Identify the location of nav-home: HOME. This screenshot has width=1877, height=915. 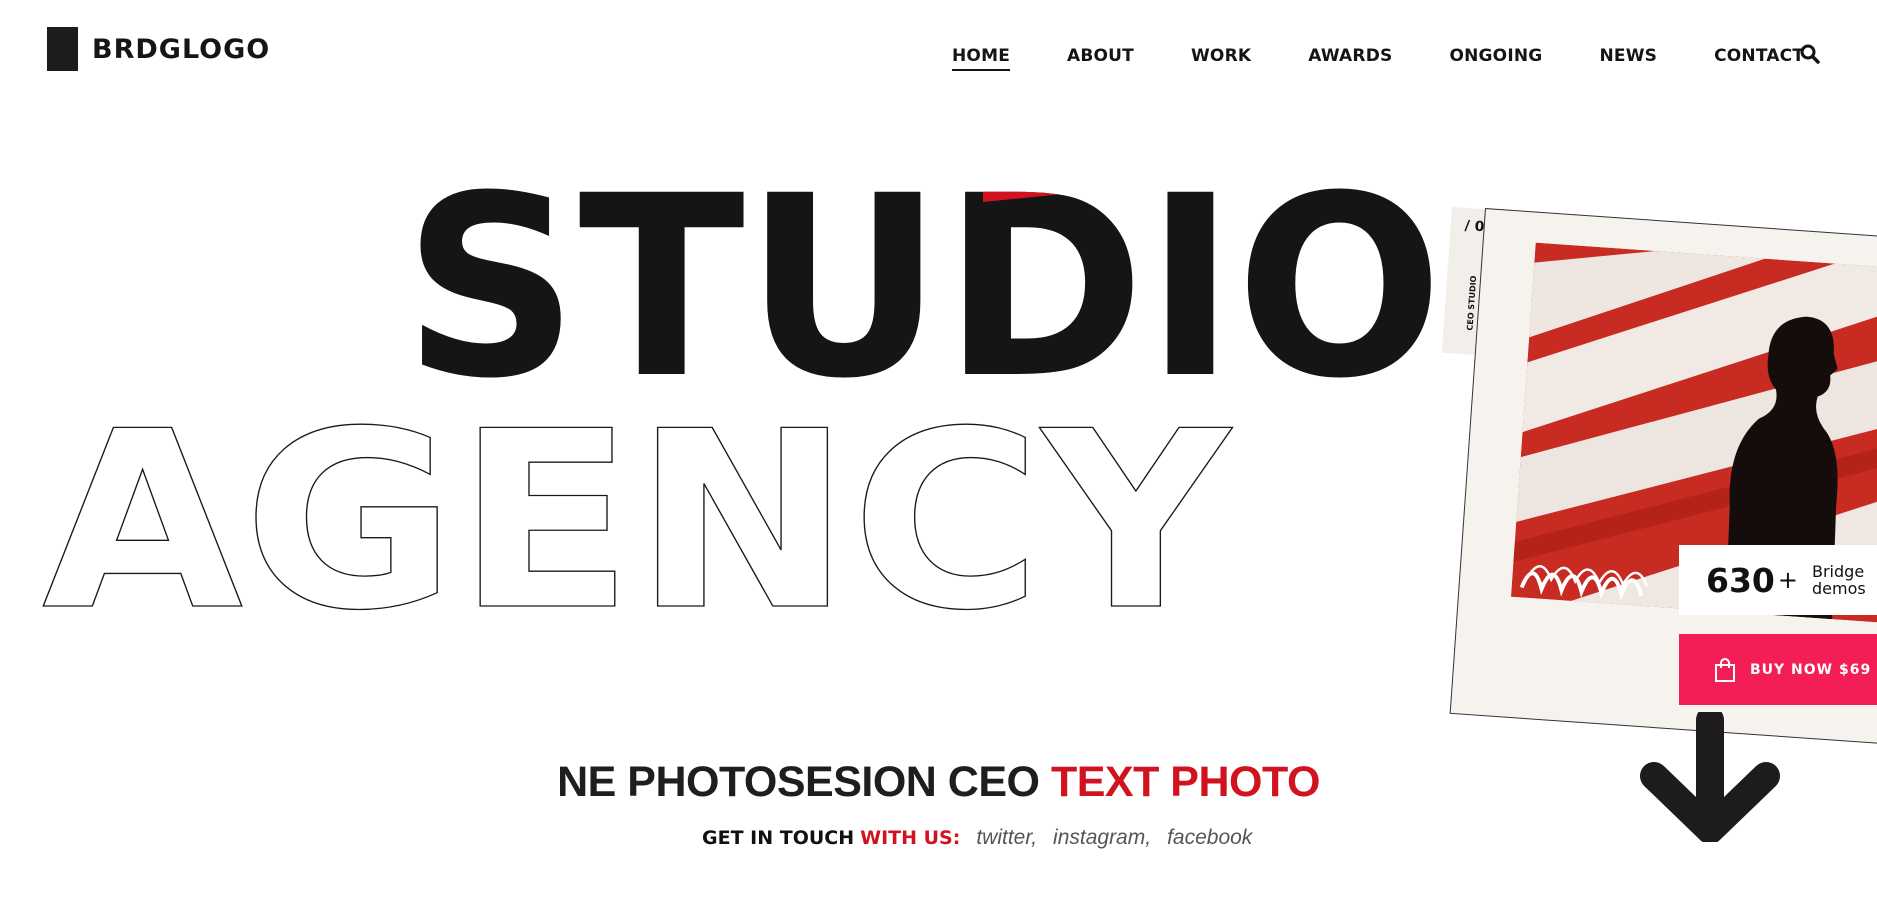
(981, 58).